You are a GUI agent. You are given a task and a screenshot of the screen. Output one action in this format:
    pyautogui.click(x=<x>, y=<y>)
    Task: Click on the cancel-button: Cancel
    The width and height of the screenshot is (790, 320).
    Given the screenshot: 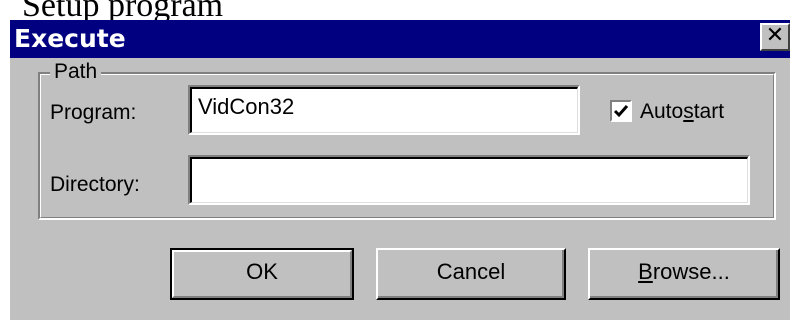 What is the action you would take?
    pyautogui.click(x=471, y=274)
    